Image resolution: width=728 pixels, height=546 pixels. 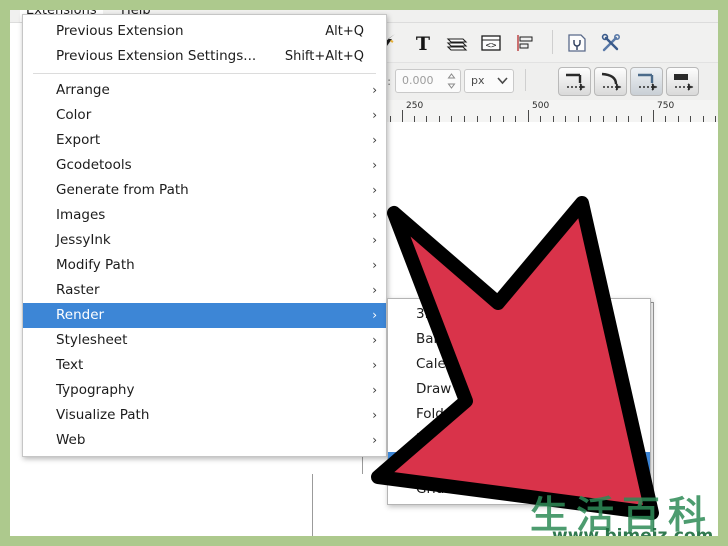 What do you see at coordinates (682, 81) in the screenshot?
I see `snap-bounding-box-button` at bounding box center [682, 81].